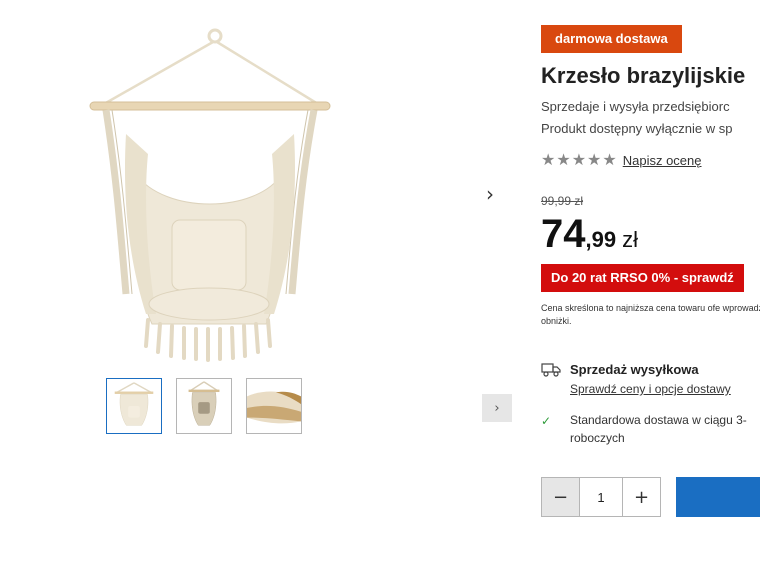 This screenshot has height=570, width=760. I want to click on hammock-chair-thumbnail, so click(134, 406).